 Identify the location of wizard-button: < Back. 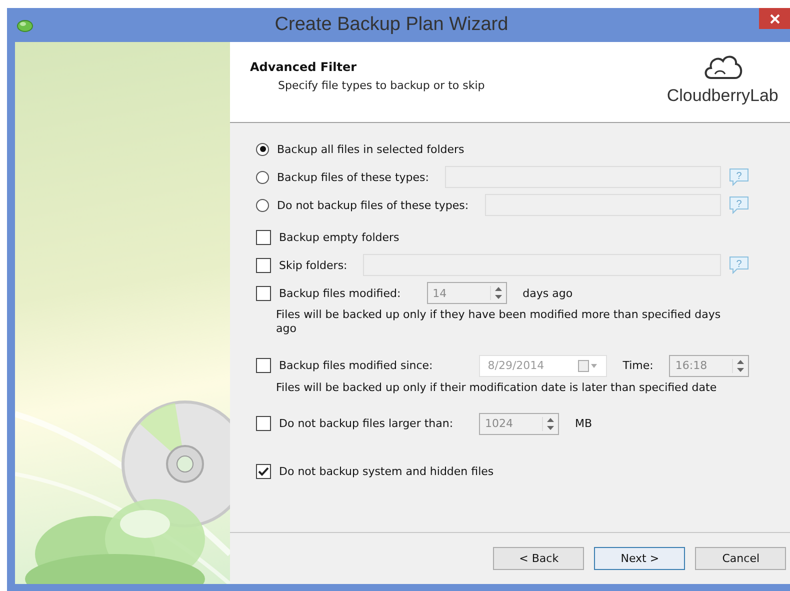
(538, 558).